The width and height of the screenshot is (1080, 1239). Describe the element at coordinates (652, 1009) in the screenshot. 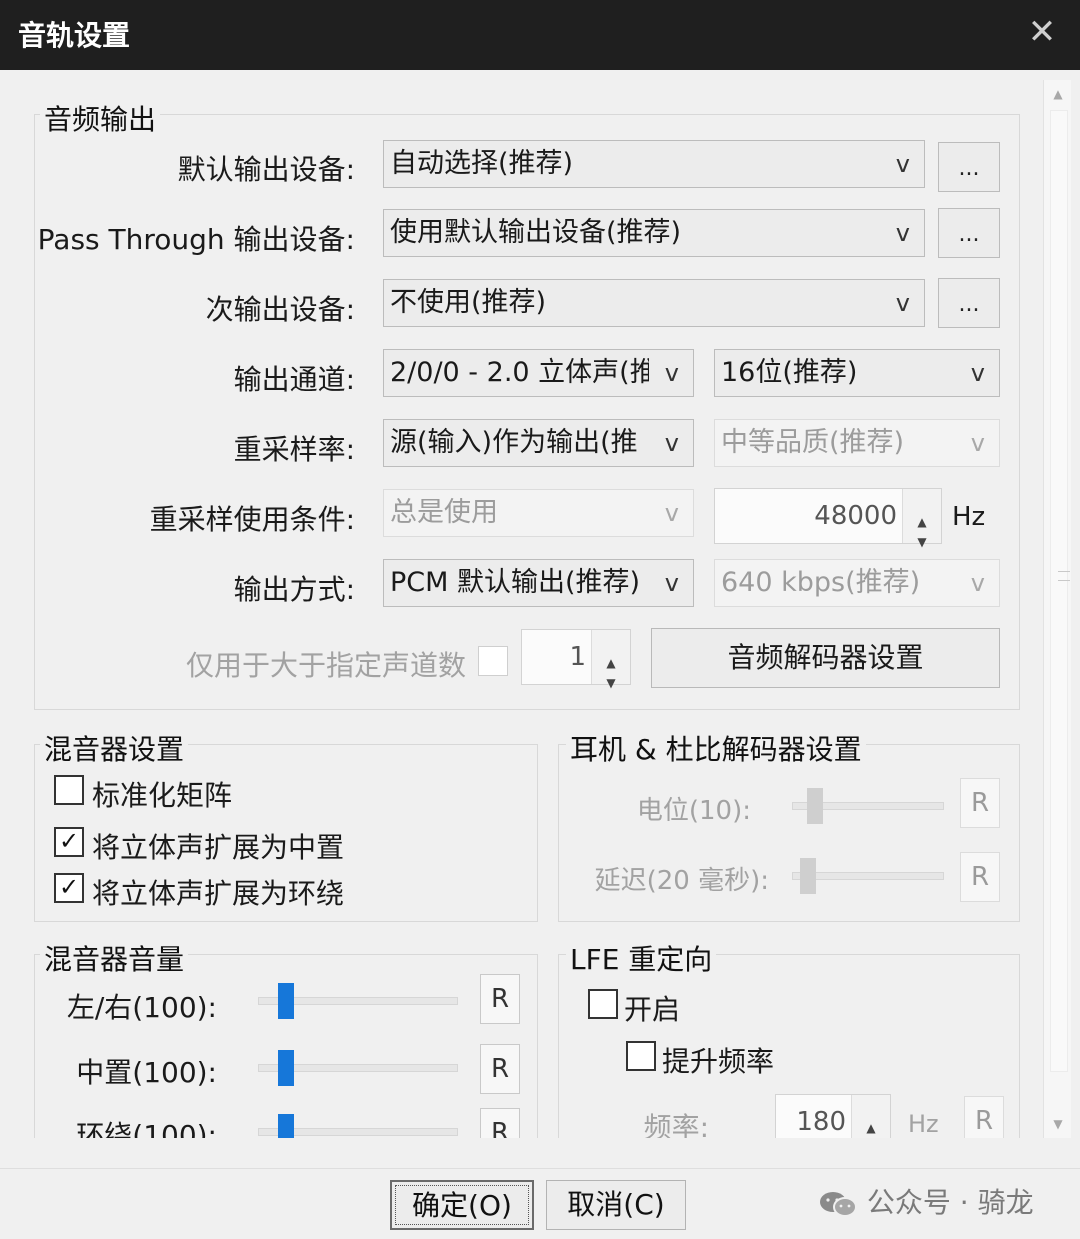

I see `lfe-enable-label: 开启` at that location.